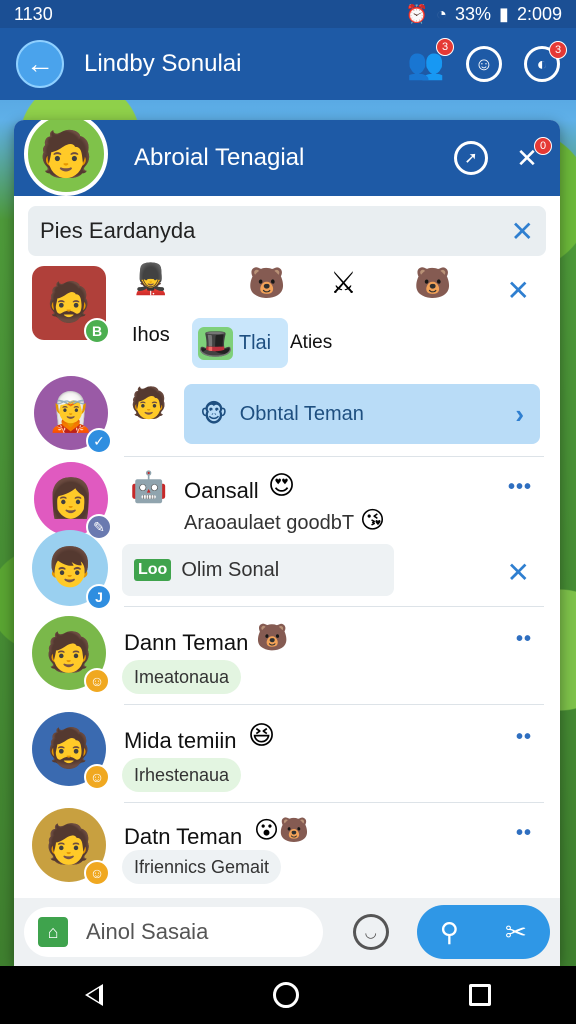 The width and height of the screenshot is (576, 1024). I want to click on tools-icon: ✂, so click(516, 932).